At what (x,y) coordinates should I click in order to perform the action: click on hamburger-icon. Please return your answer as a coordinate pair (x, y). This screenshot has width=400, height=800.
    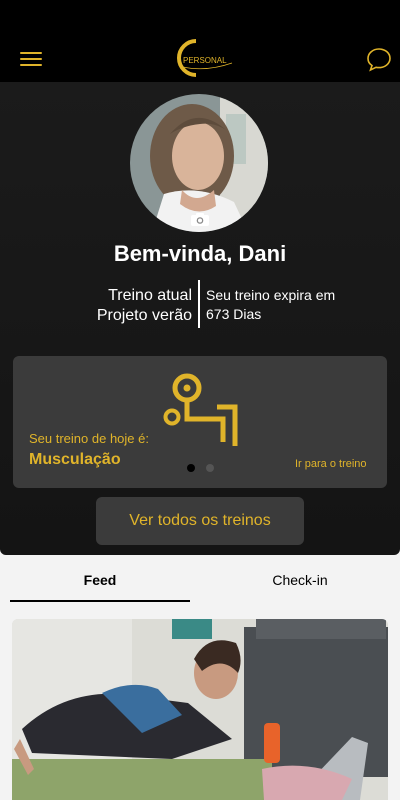
    Looking at the image, I should click on (31, 53).